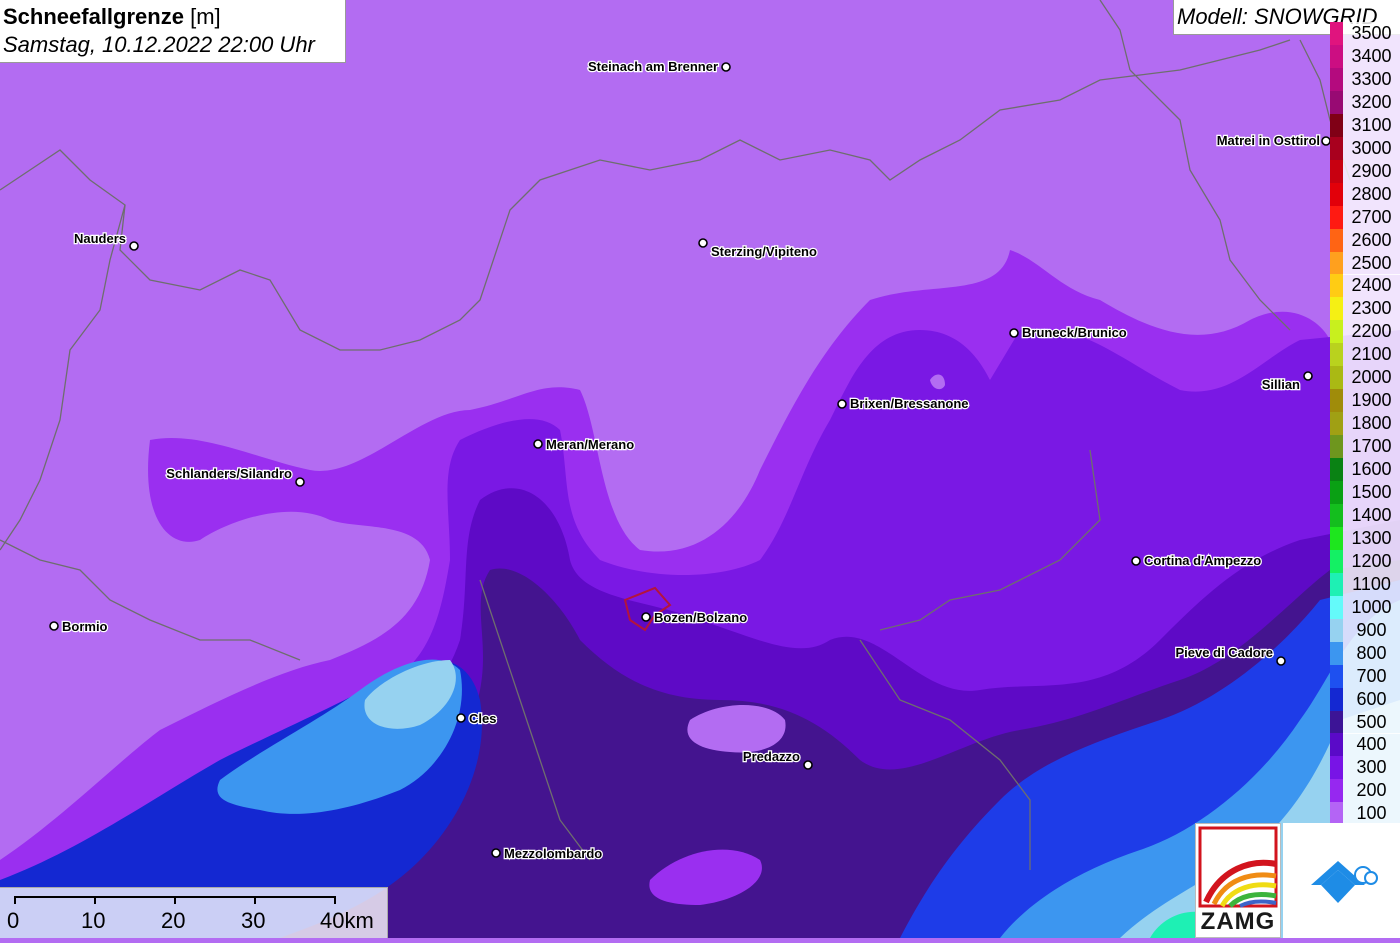 This screenshot has height=943, width=1400. I want to click on legend-label: 2300, so click(1371, 309).